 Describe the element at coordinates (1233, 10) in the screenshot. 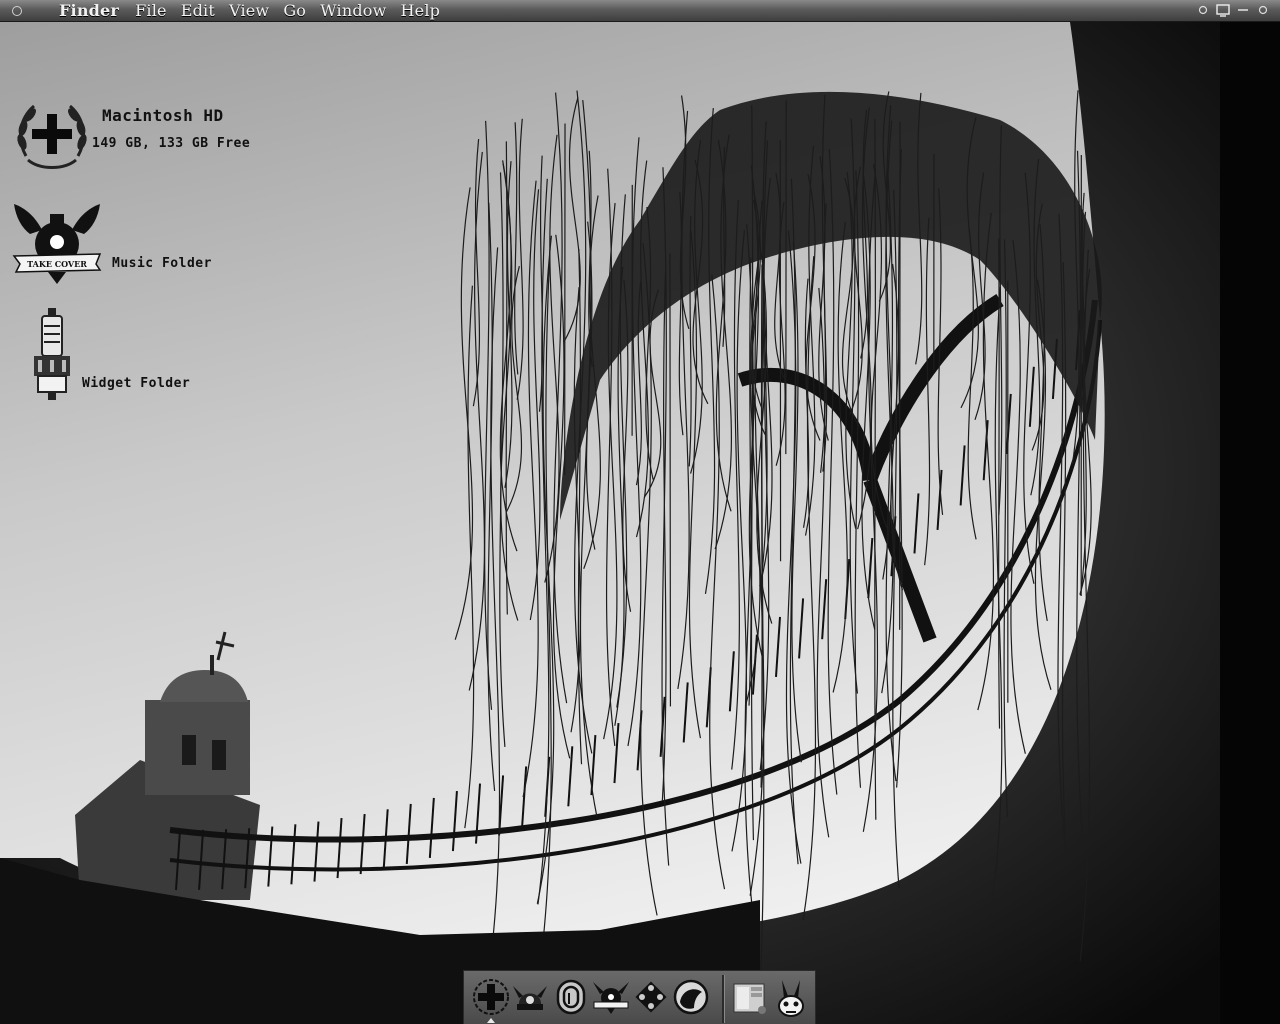

I see `menu-extras` at that location.